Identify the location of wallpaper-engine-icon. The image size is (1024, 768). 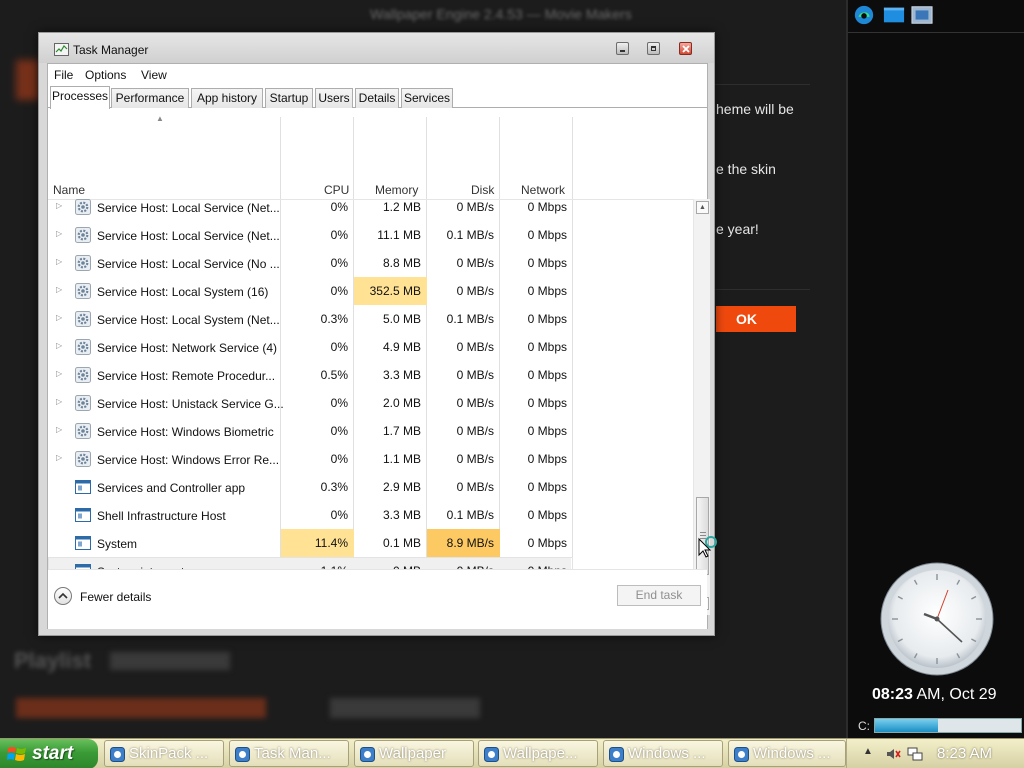
(491, 754).